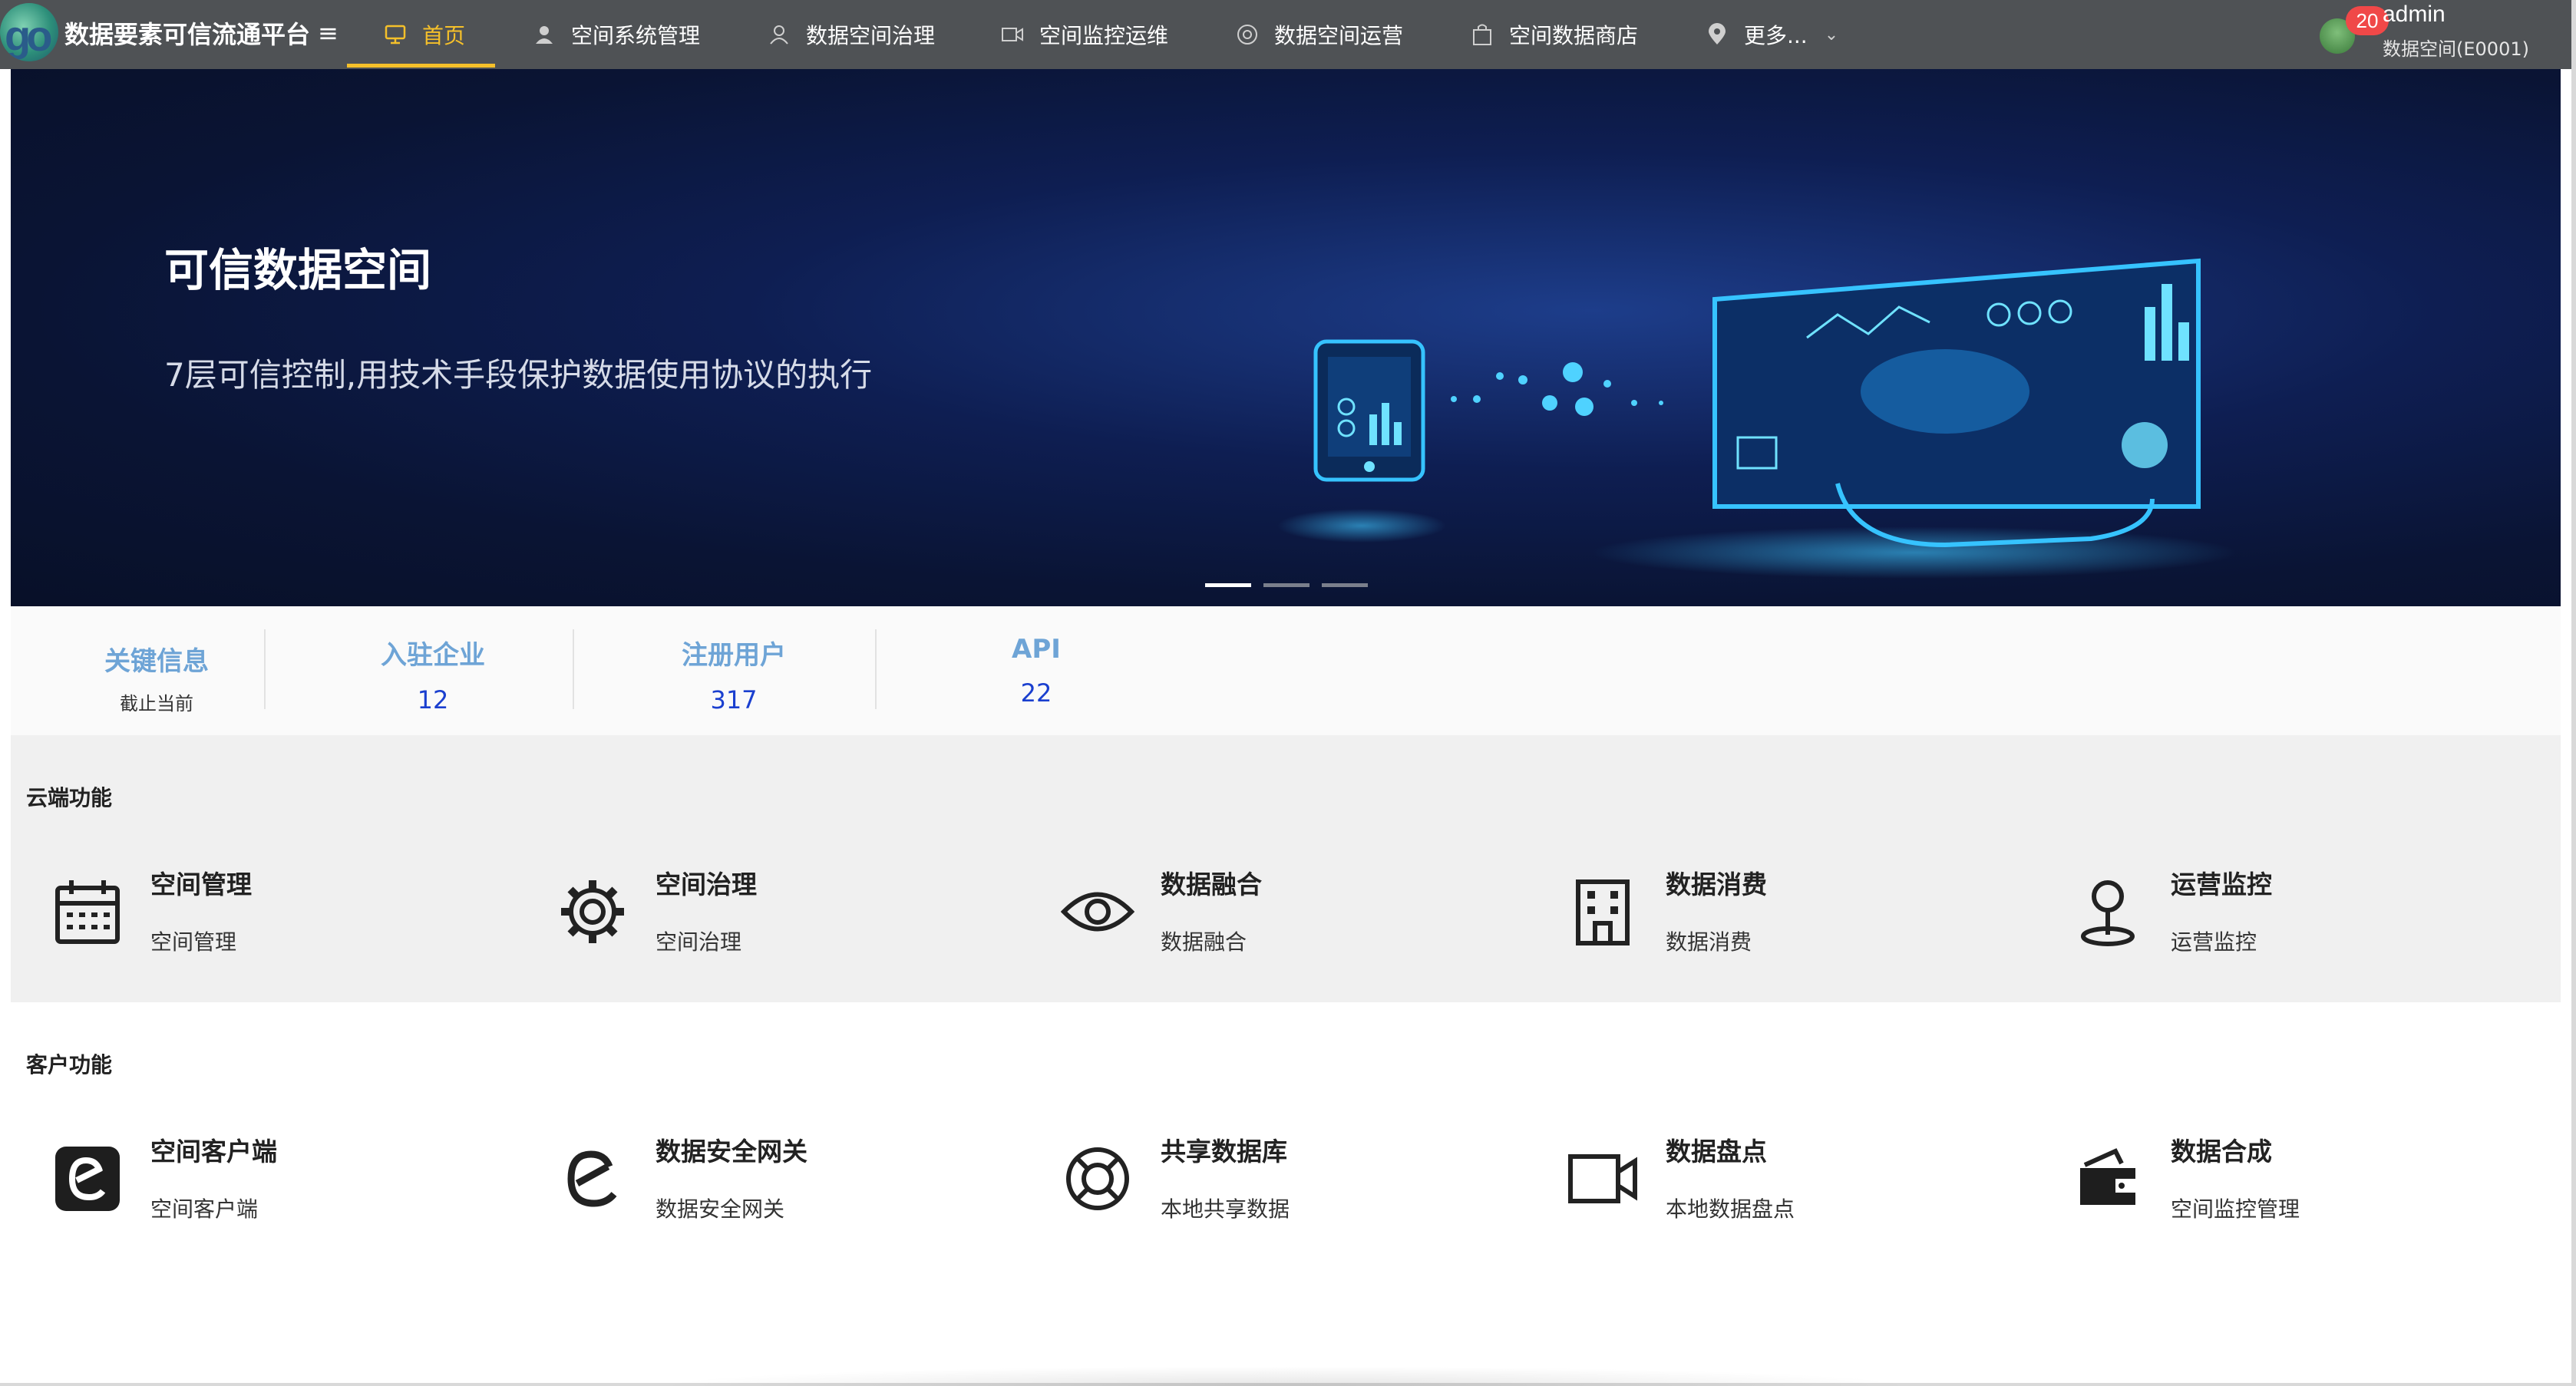  What do you see at coordinates (1603, 1179) in the screenshot?
I see `video-camera-icon` at bounding box center [1603, 1179].